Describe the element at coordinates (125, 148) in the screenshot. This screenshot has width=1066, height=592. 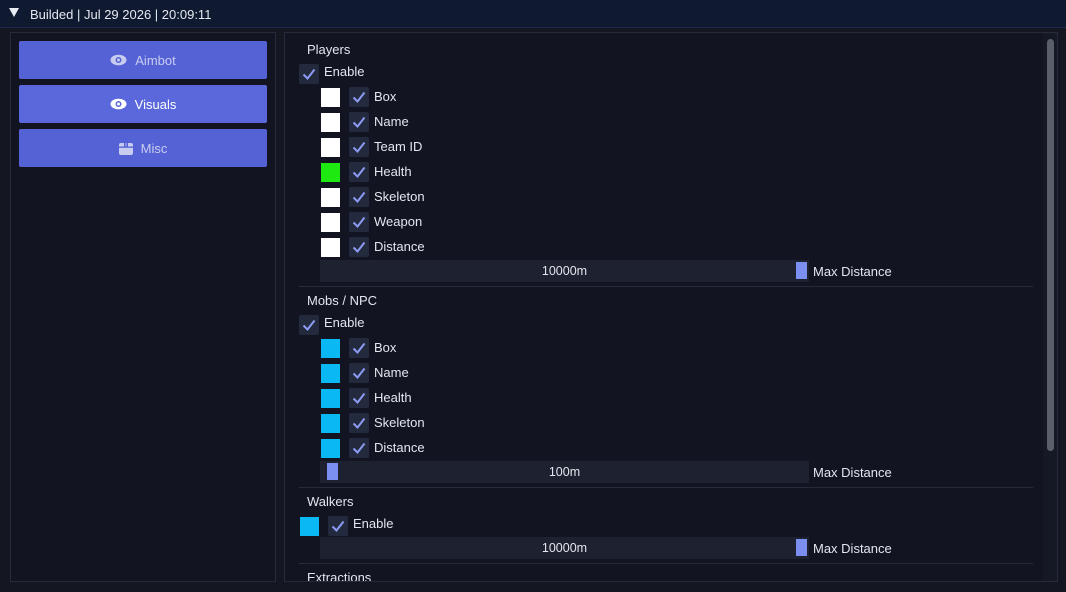
I see `box-icon` at that location.